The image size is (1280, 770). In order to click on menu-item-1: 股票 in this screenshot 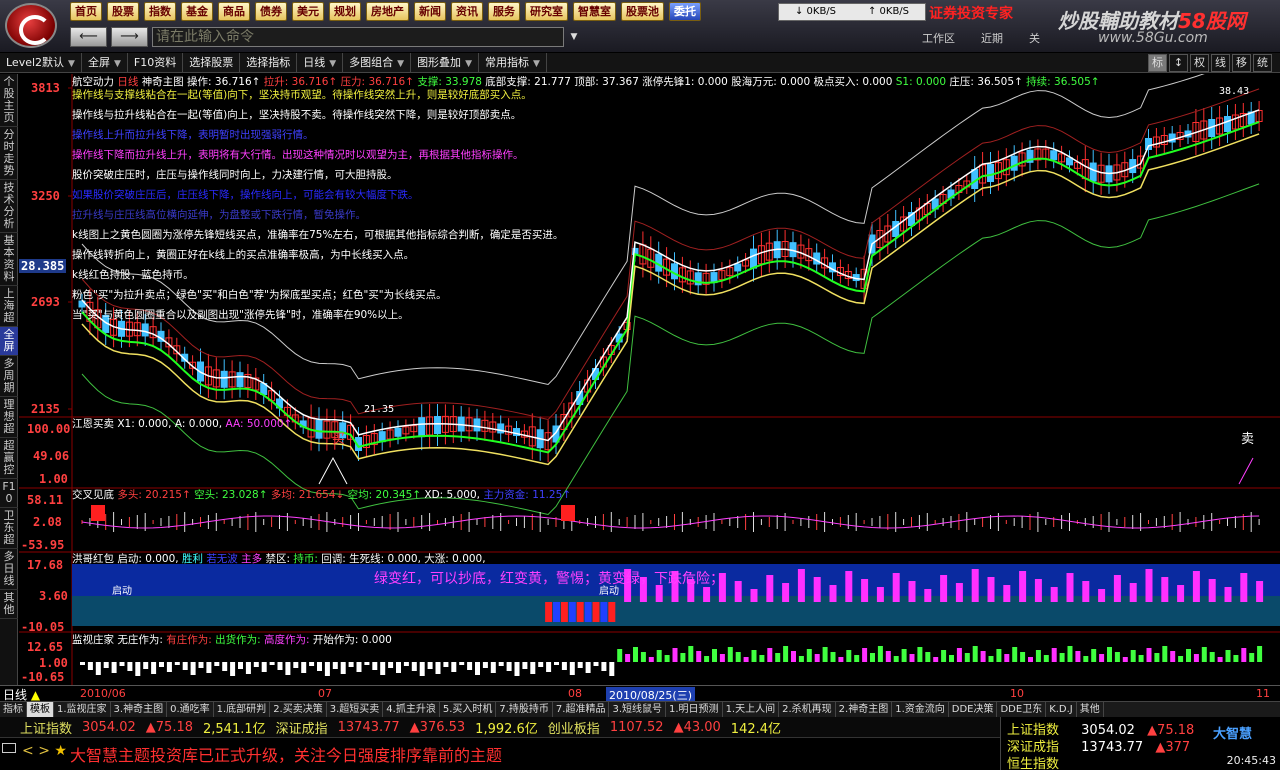, I will do `click(123, 11)`.